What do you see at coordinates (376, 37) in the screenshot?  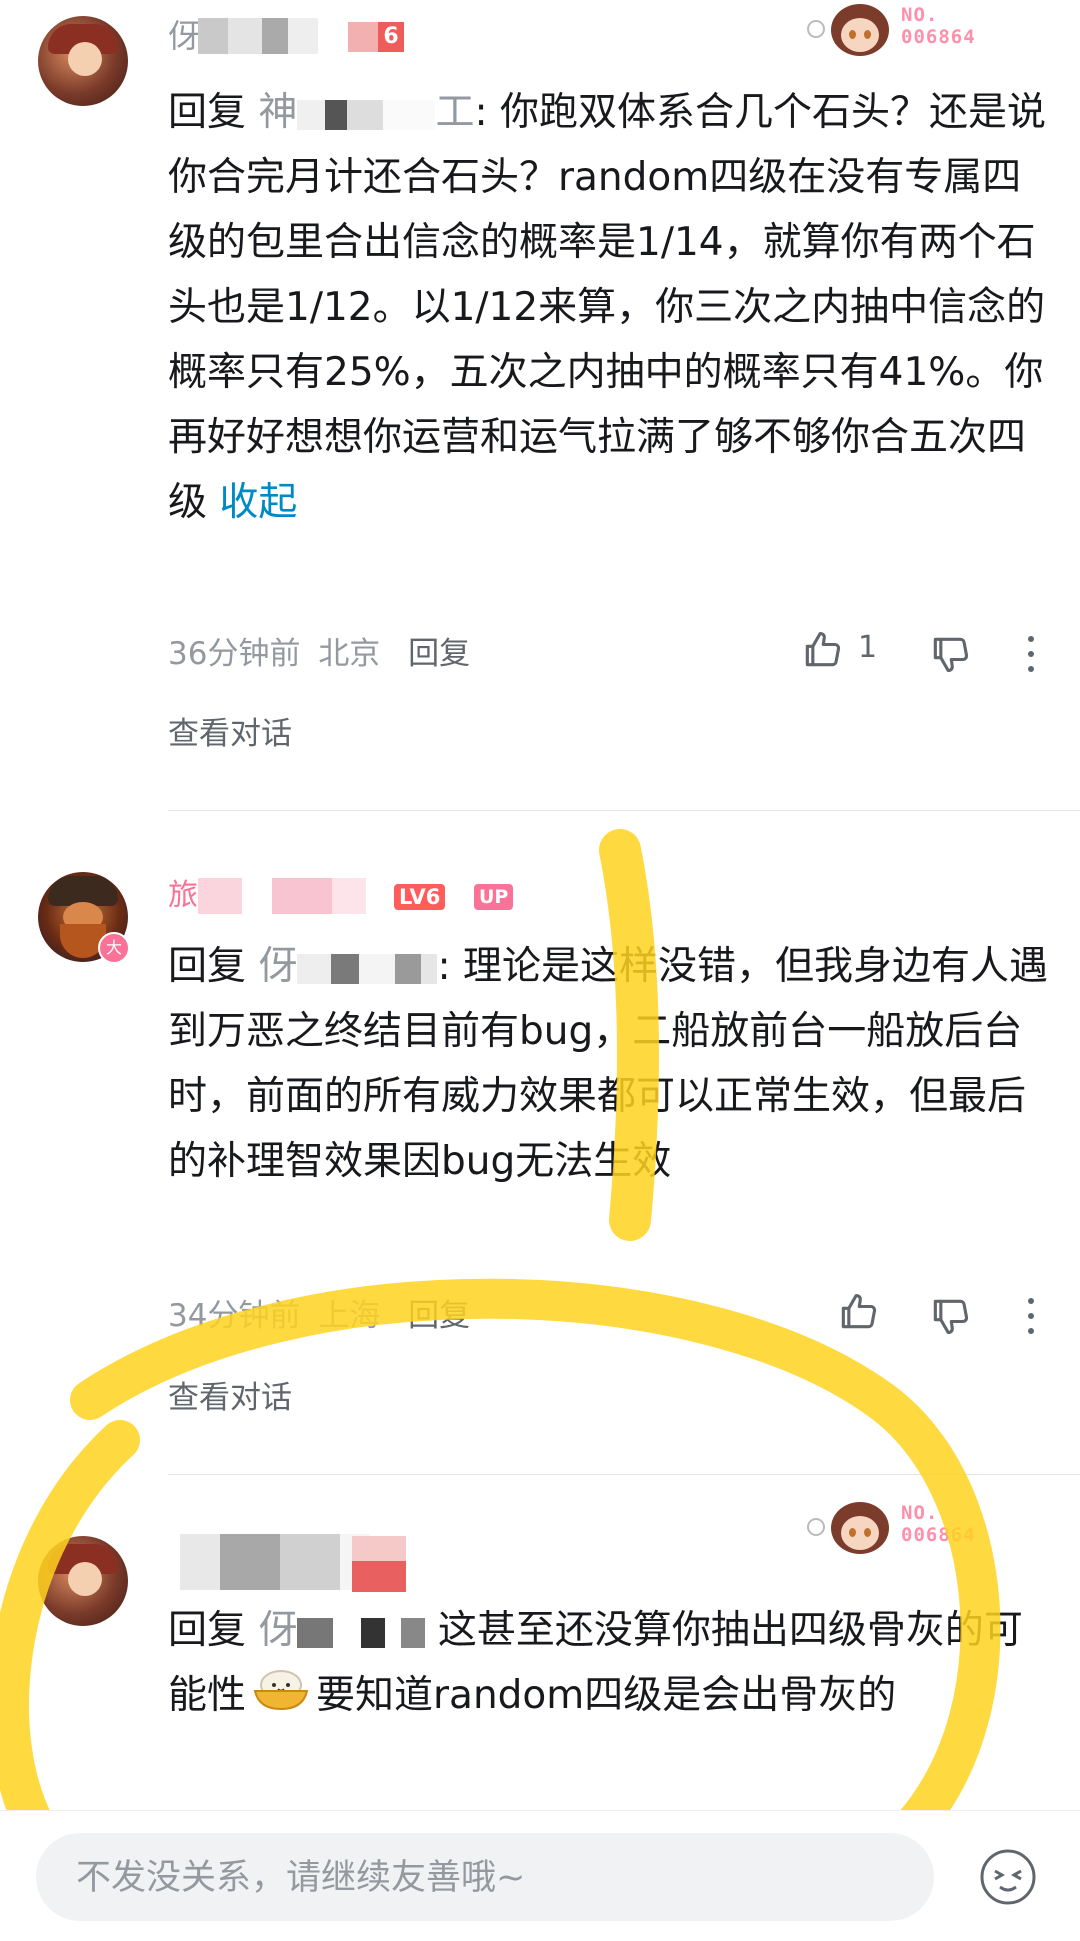 I see `level-badge: 6` at bounding box center [376, 37].